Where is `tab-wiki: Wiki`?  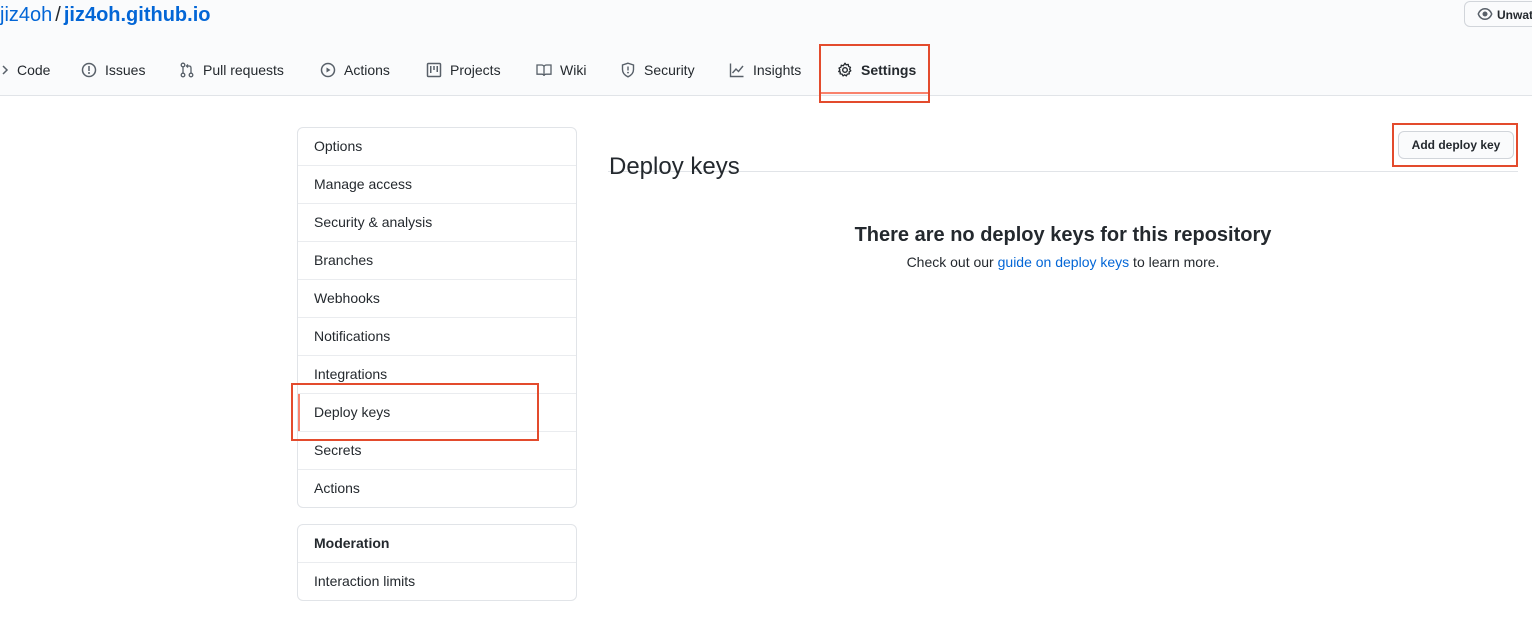 tab-wiki: Wiki is located at coordinates (561, 70).